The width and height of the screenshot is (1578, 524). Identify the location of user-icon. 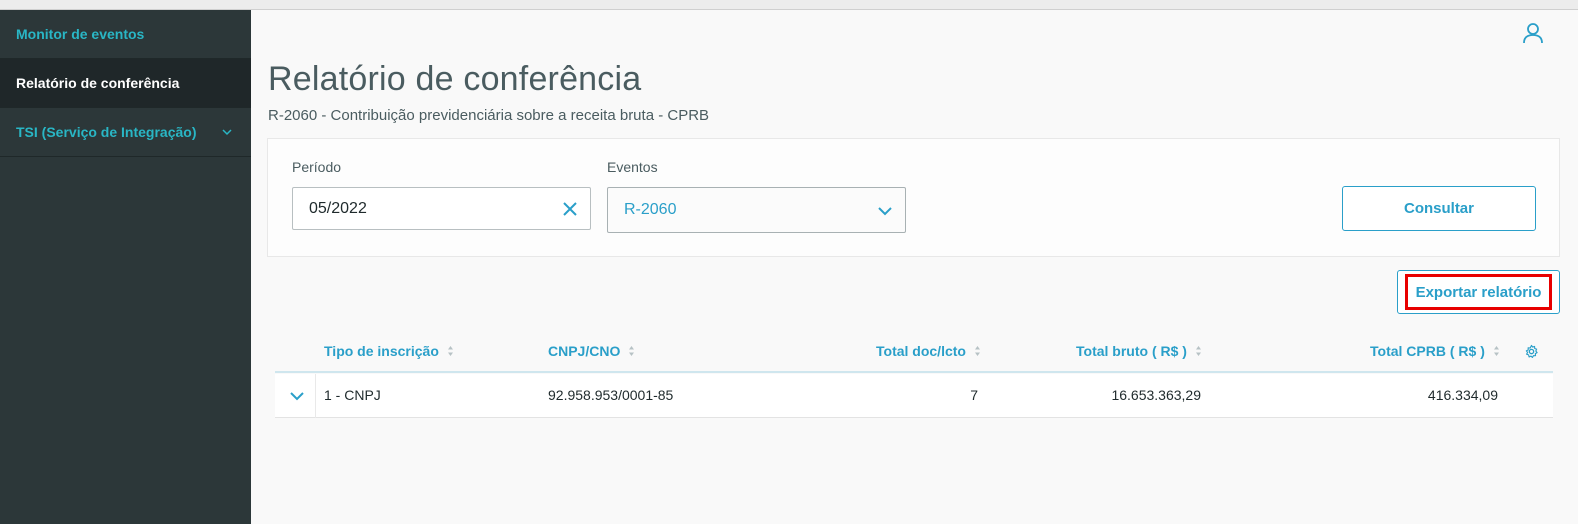
(1533, 33).